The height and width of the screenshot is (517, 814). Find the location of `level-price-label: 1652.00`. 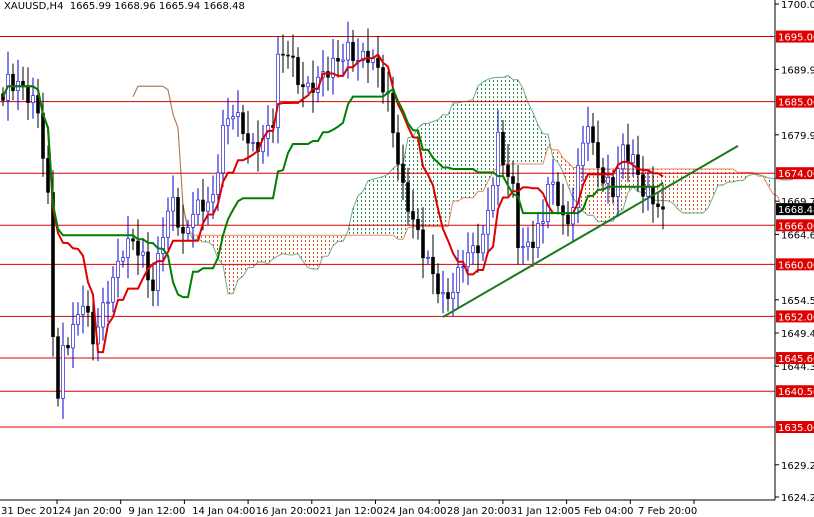

level-price-label: 1652.00 is located at coordinates (796, 317).